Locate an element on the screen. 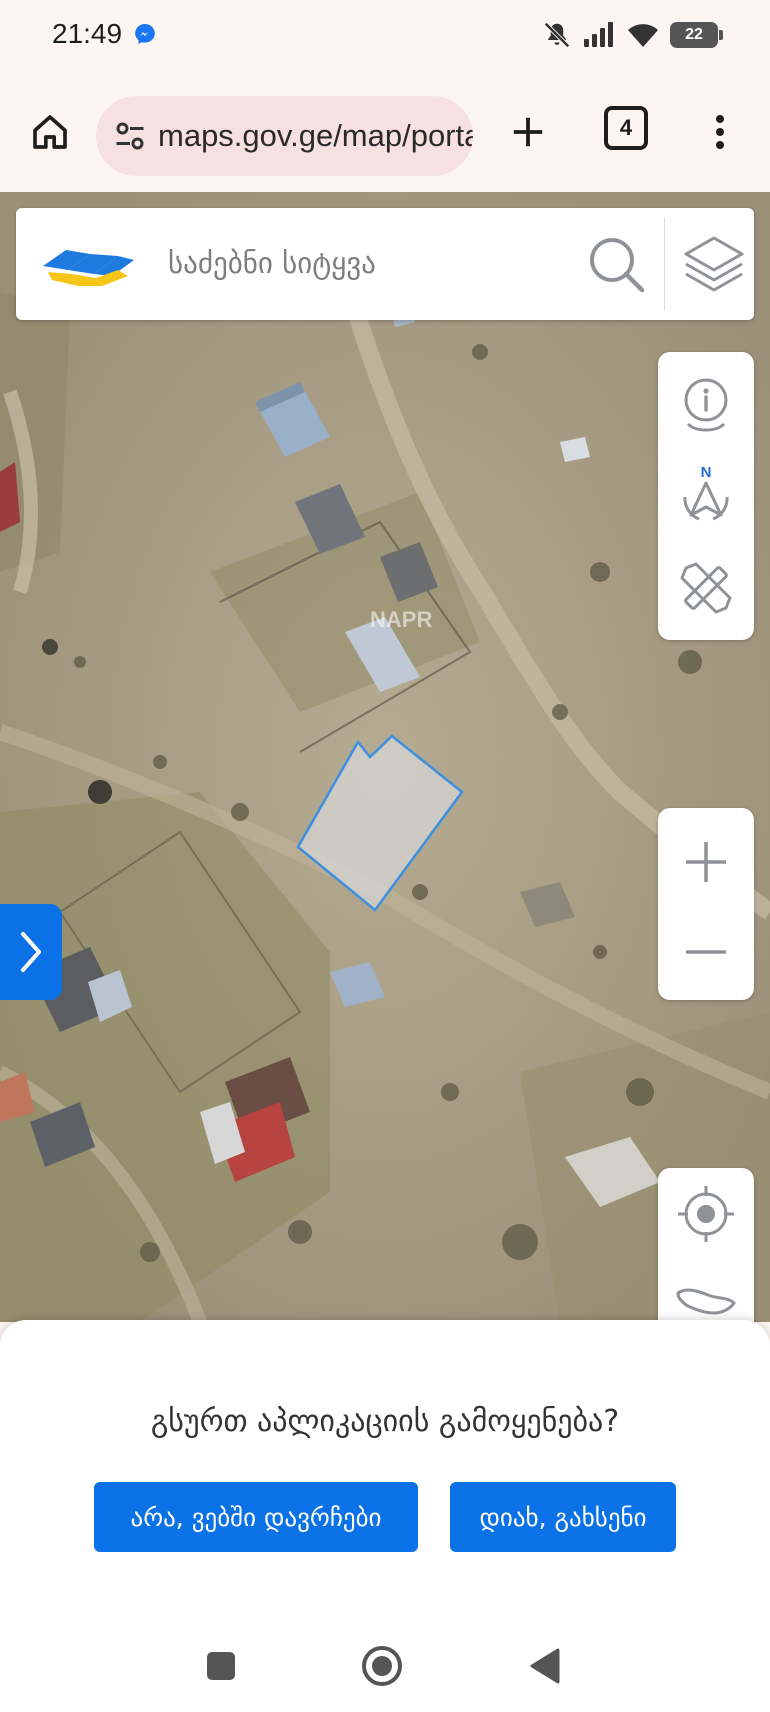 The height and width of the screenshot is (1712, 770). search-divider is located at coordinates (664, 264).